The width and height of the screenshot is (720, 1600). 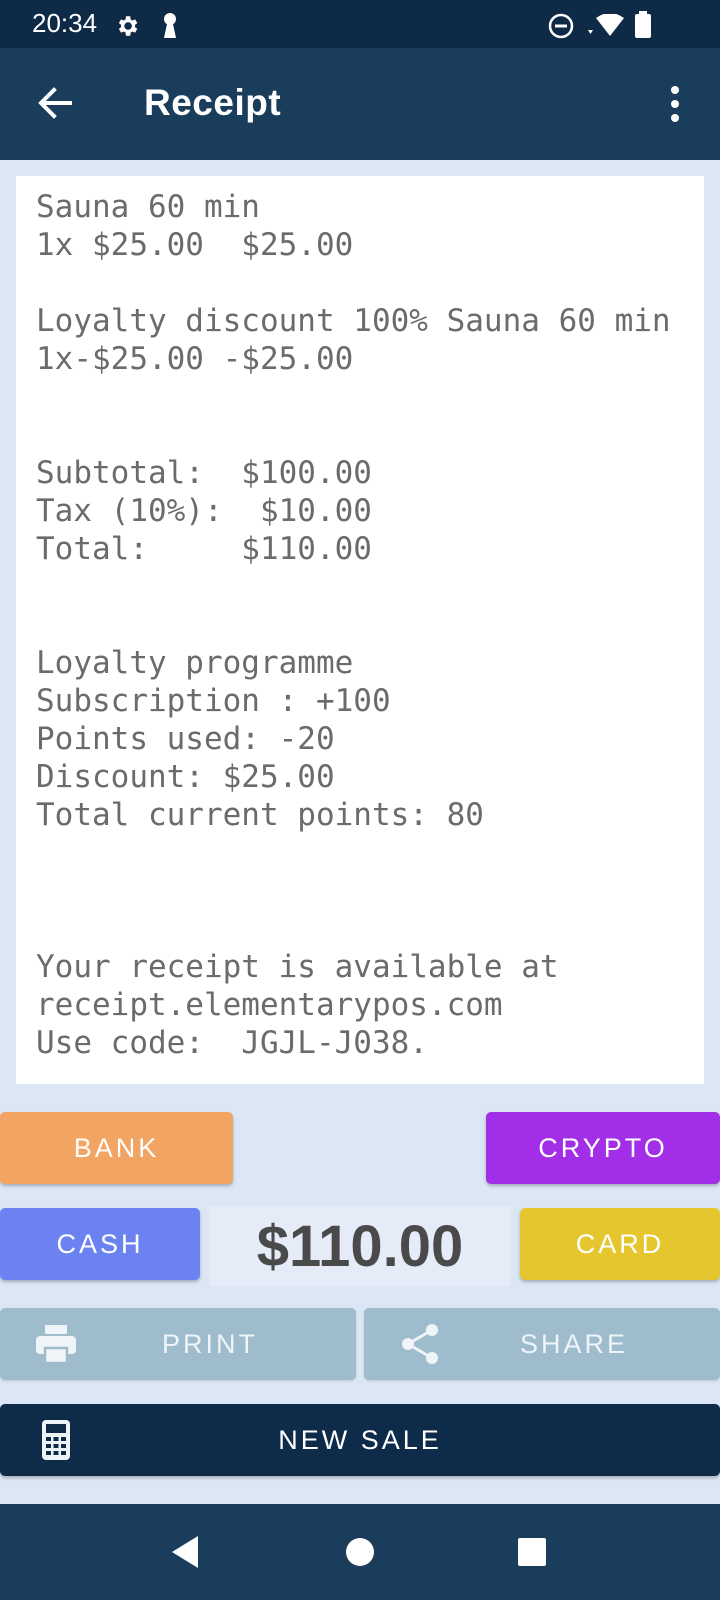 I want to click on receipt-line: Use code: JGJL-J038., so click(x=232, y=1043).